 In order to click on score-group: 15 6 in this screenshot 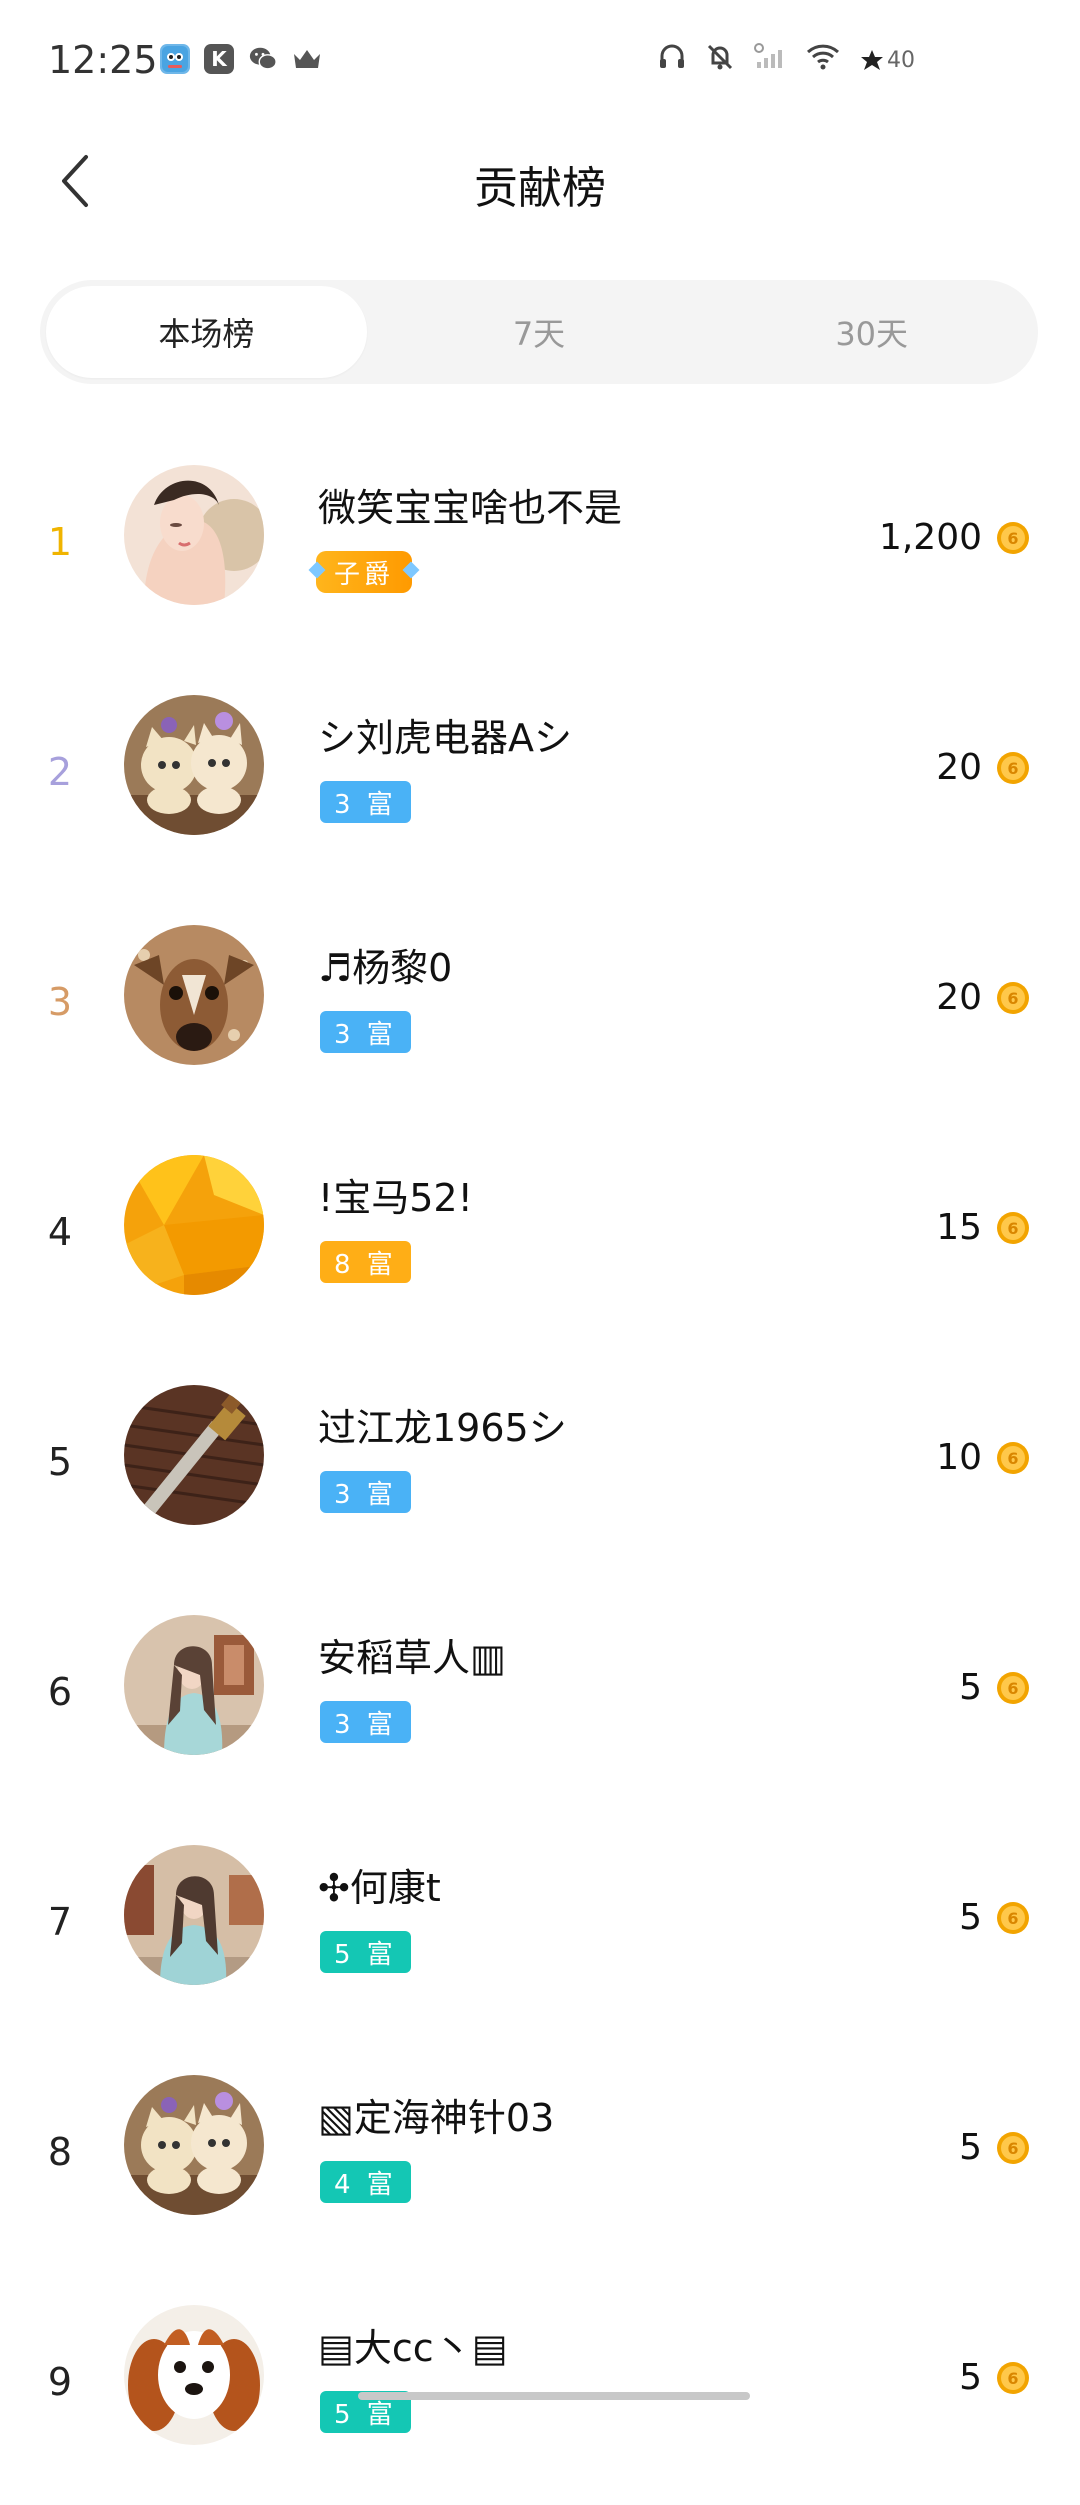, I will do `click(983, 1227)`.